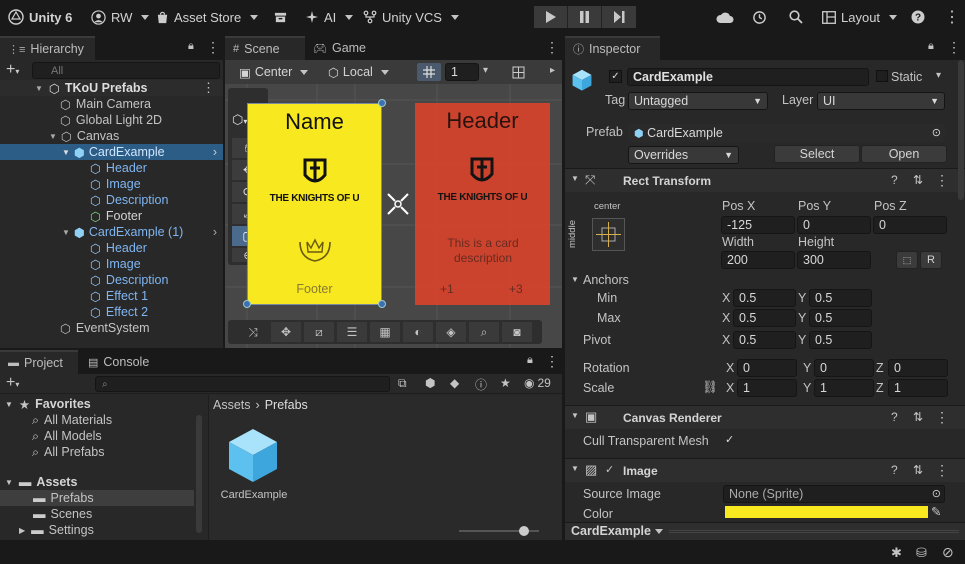 The width and height of the screenshot is (965, 564). What do you see at coordinates (242, 384) in the screenshot?
I see `project-search-input: ⌕` at bounding box center [242, 384].